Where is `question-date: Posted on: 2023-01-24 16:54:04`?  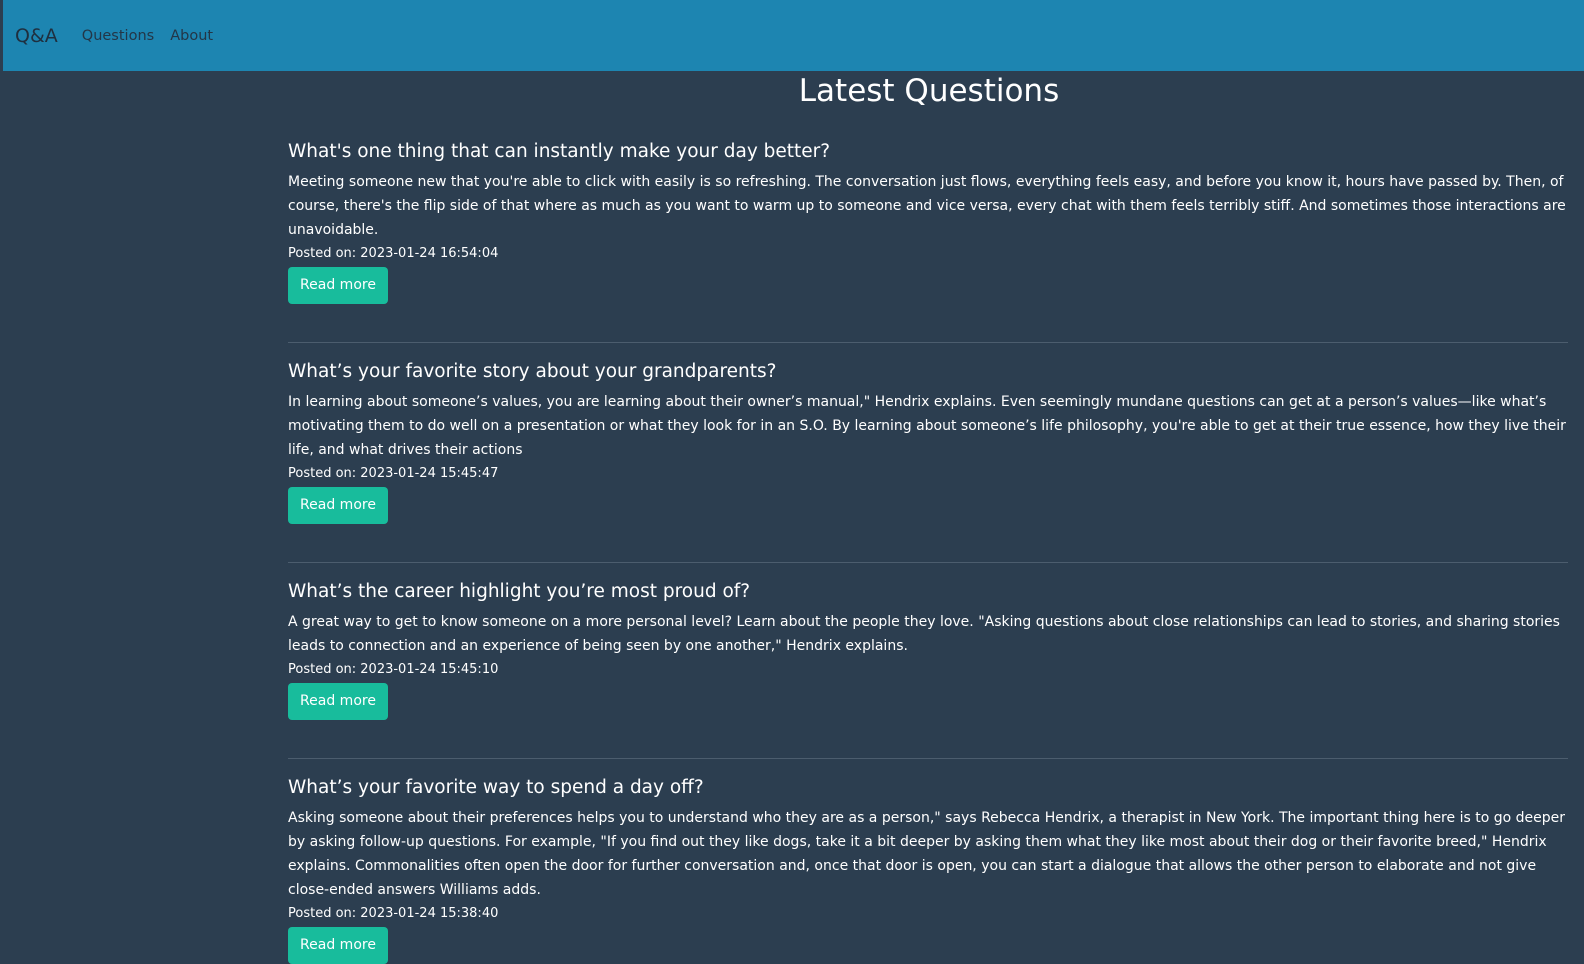
question-date: Posted on: 2023-01-24 16:54:04 is located at coordinates (393, 253).